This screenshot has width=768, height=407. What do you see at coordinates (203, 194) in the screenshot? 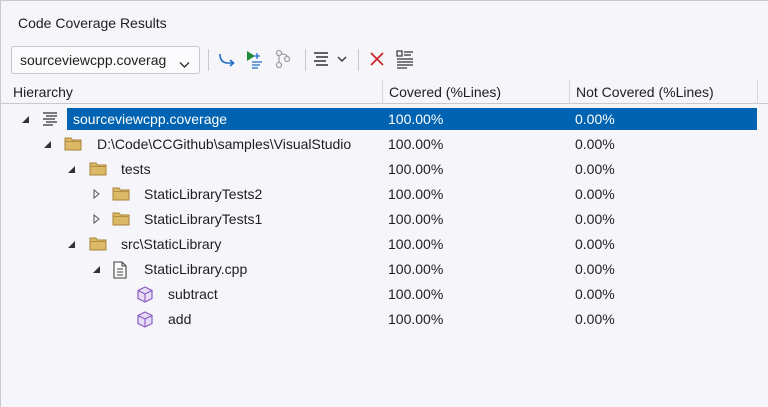
I see `row-name: StaticLibraryTests2` at bounding box center [203, 194].